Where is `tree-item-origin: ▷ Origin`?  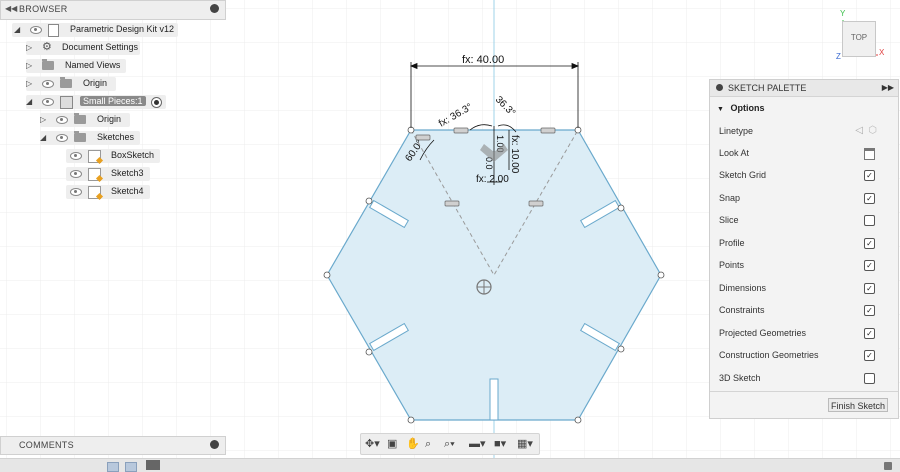
tree-item-origin: ▷ Origin is located at coordinates (71, 84).